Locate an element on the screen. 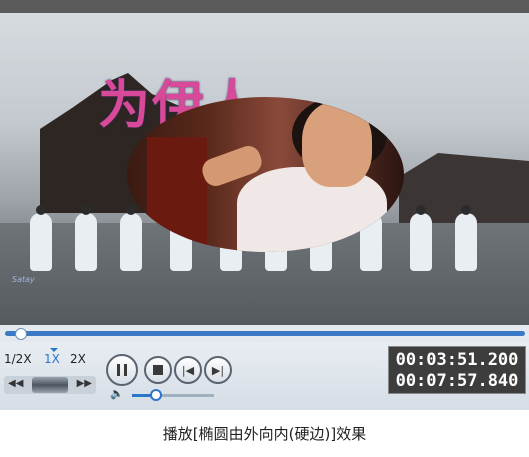  pause-button is located at coordinates (122, 370).